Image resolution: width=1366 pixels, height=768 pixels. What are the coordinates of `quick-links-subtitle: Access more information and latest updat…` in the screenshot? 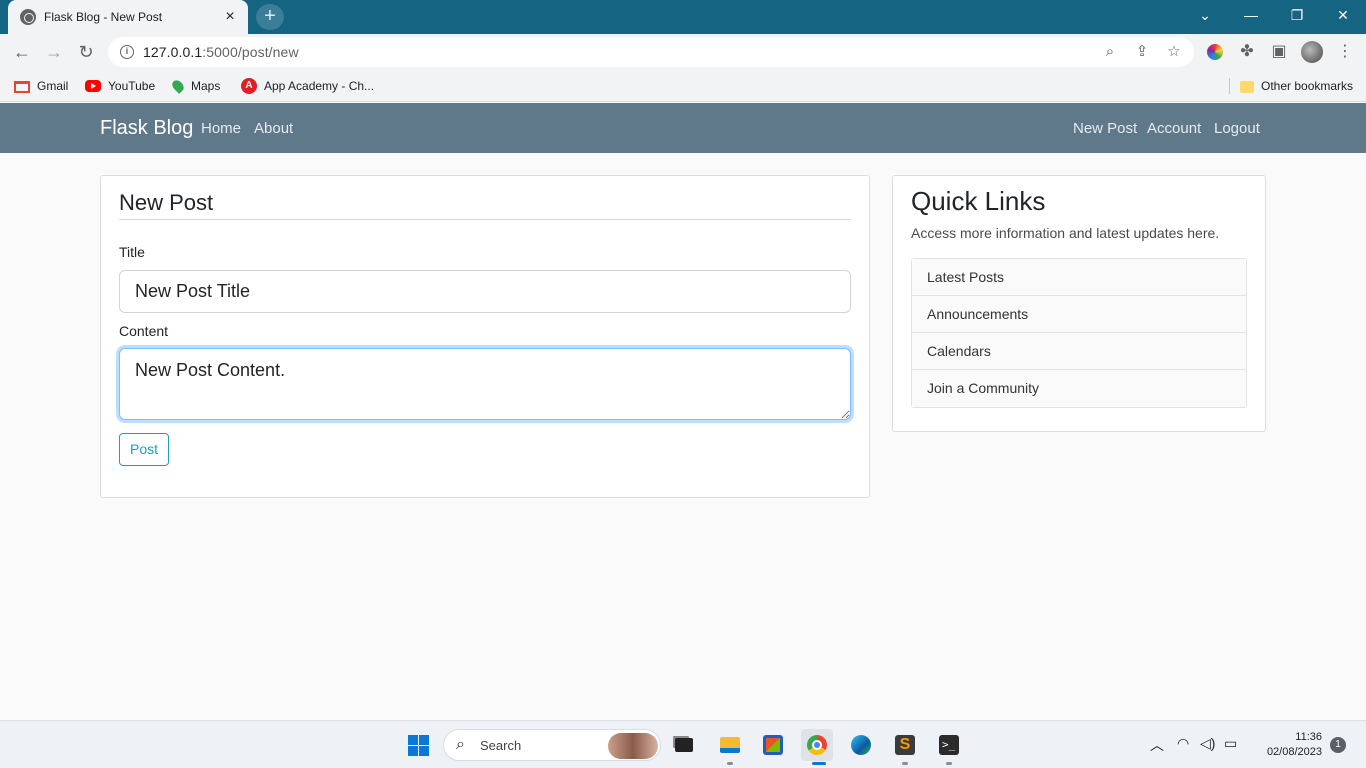 It's located at (1065, 233).